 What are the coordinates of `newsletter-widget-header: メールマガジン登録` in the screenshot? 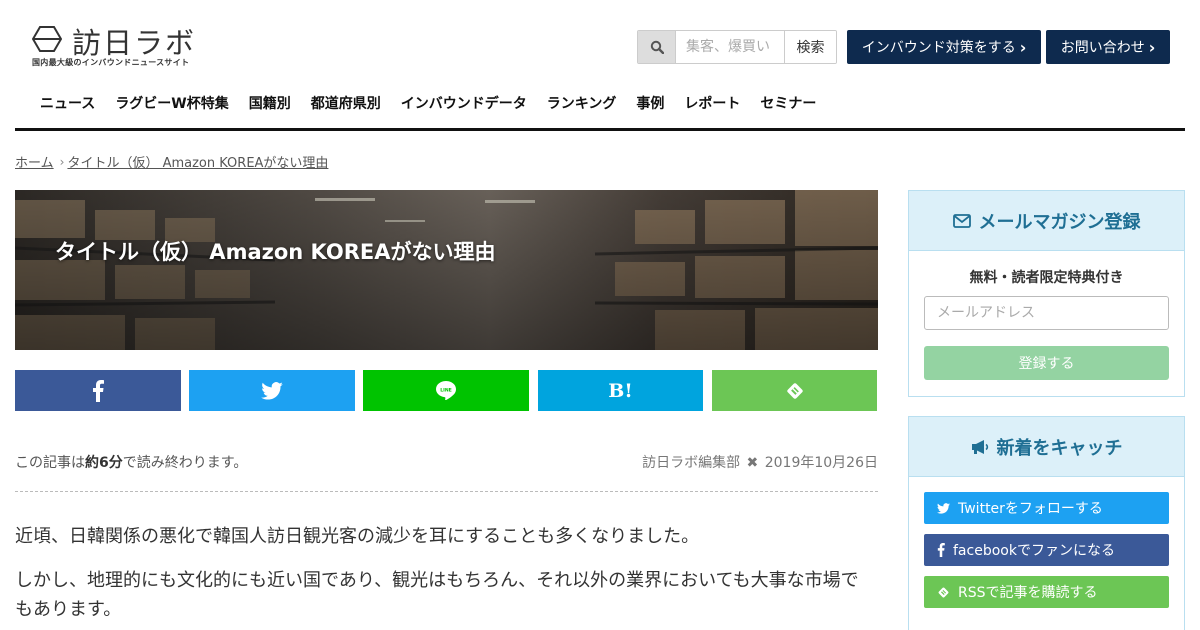 It's located at (1046, 221).